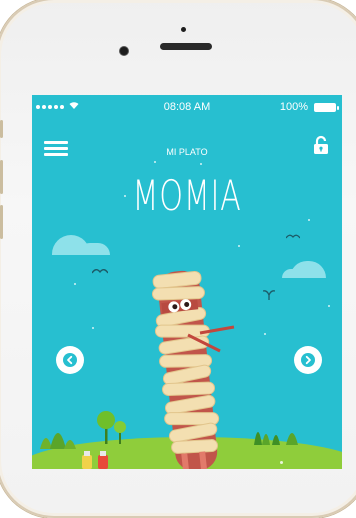 Image resolution: width=356 pixels, height=518 pixels. Describe the element at coordinates (321, 145) in the screenshot. I see `unlock-icon` at that location.